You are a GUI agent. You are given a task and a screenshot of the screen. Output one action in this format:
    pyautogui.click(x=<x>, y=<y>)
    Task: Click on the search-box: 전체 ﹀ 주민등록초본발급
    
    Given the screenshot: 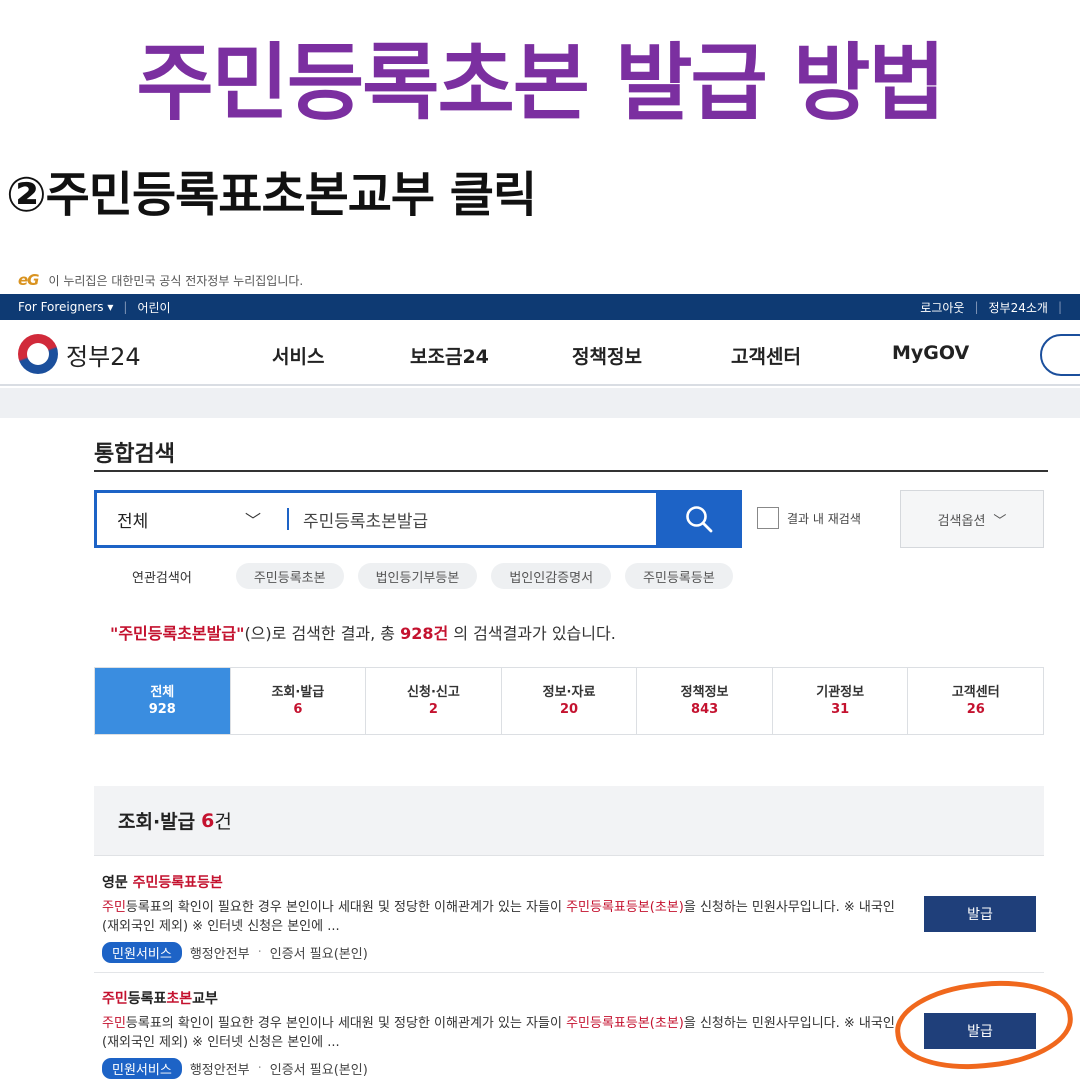 What is the action you would take?
    pyautogui.click(x=418, y=519)
    